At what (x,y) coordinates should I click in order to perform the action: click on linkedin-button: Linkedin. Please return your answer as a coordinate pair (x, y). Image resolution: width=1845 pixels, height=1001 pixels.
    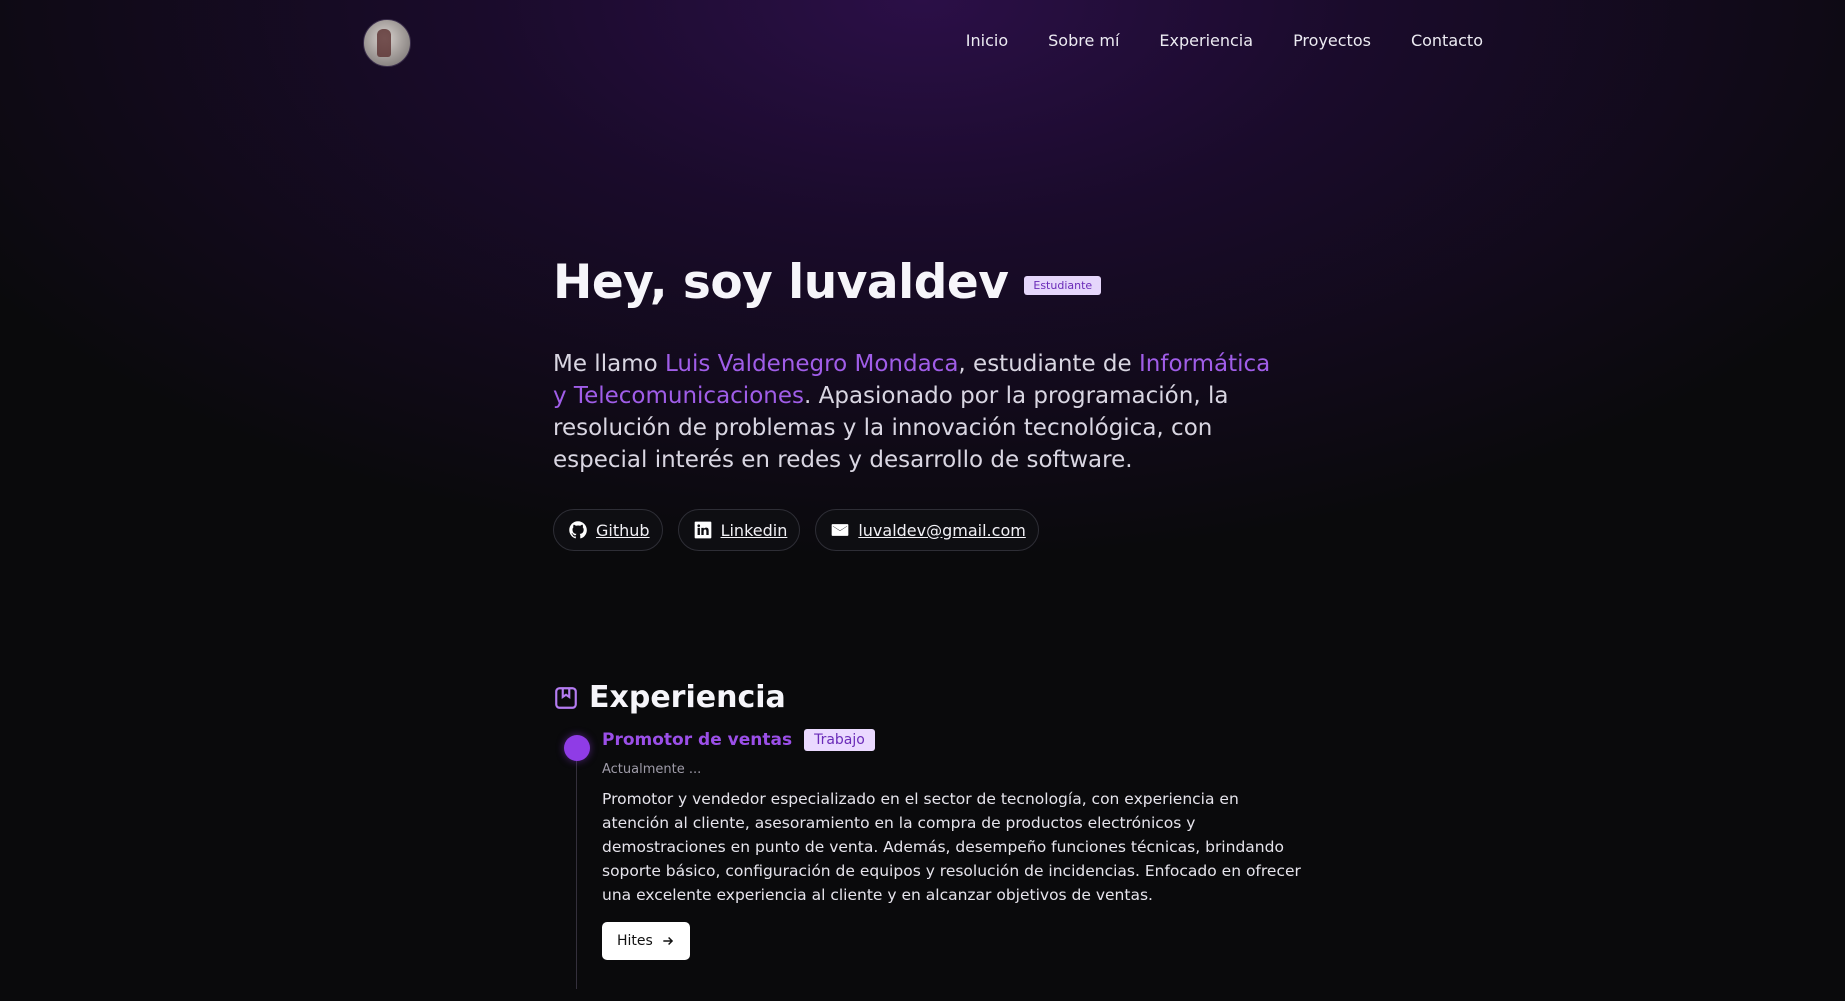
    Looking at the image, I should click on (739, 530).